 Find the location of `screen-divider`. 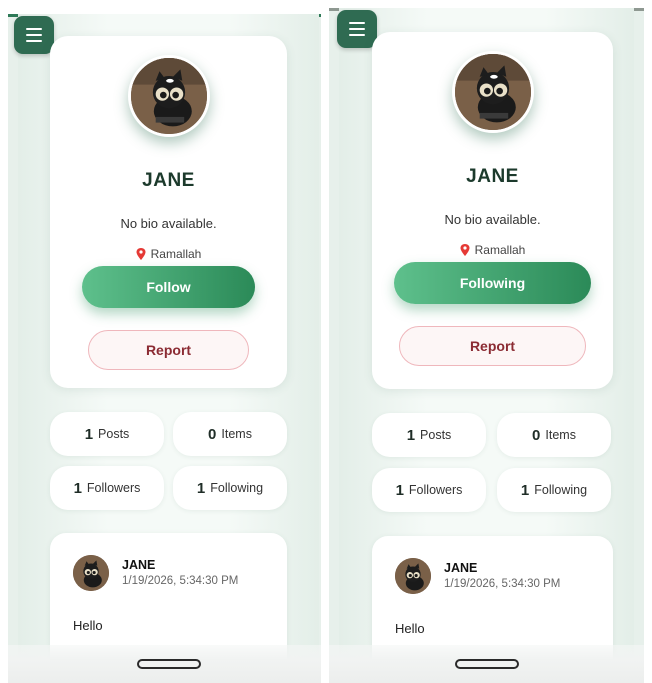

screen-divider is located at coordinates (325, 341).